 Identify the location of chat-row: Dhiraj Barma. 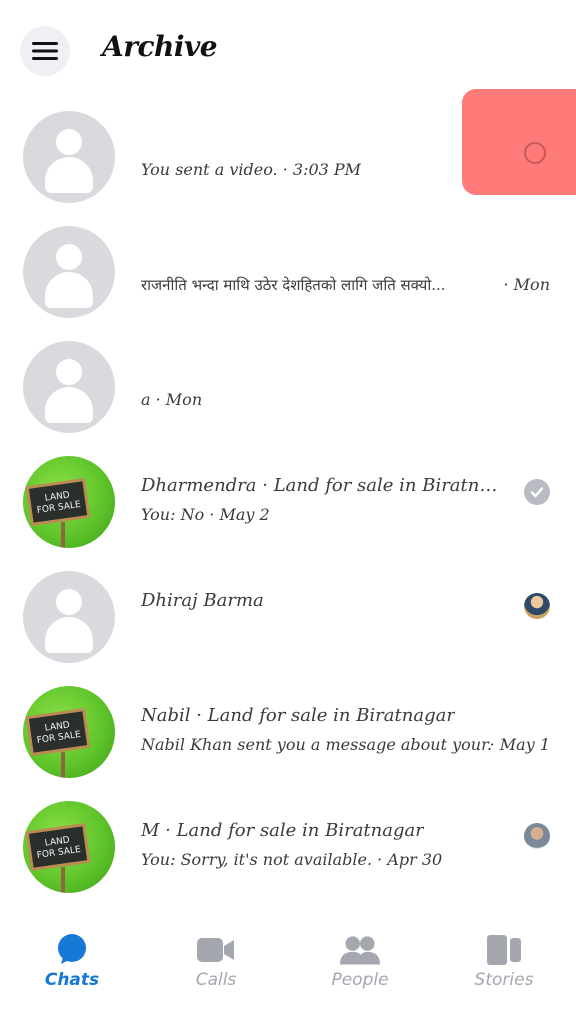
(288, 616).